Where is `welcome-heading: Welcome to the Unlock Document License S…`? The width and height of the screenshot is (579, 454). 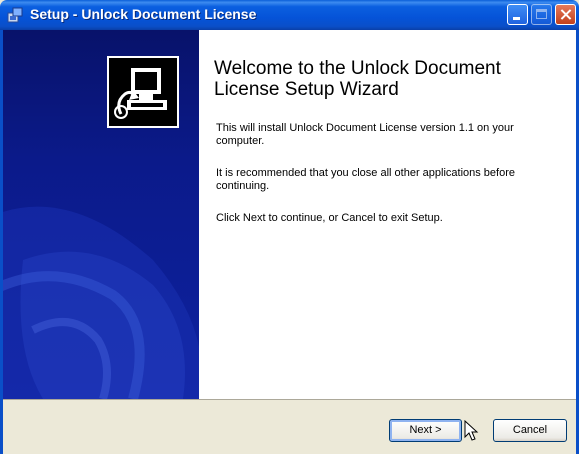 welcome-heading: Welcome to the Unlock Document License S… is located at coordinates (357, 79).